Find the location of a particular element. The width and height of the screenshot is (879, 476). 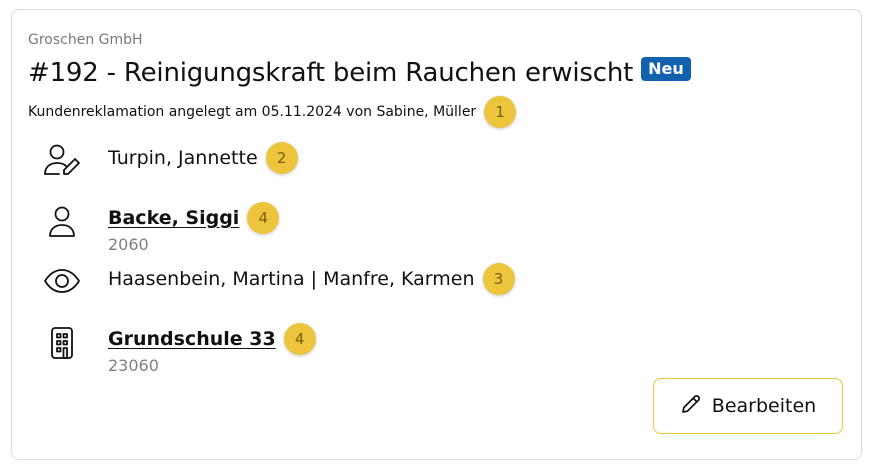

annotation-marker: 1 is located at coordinates (500, 112).